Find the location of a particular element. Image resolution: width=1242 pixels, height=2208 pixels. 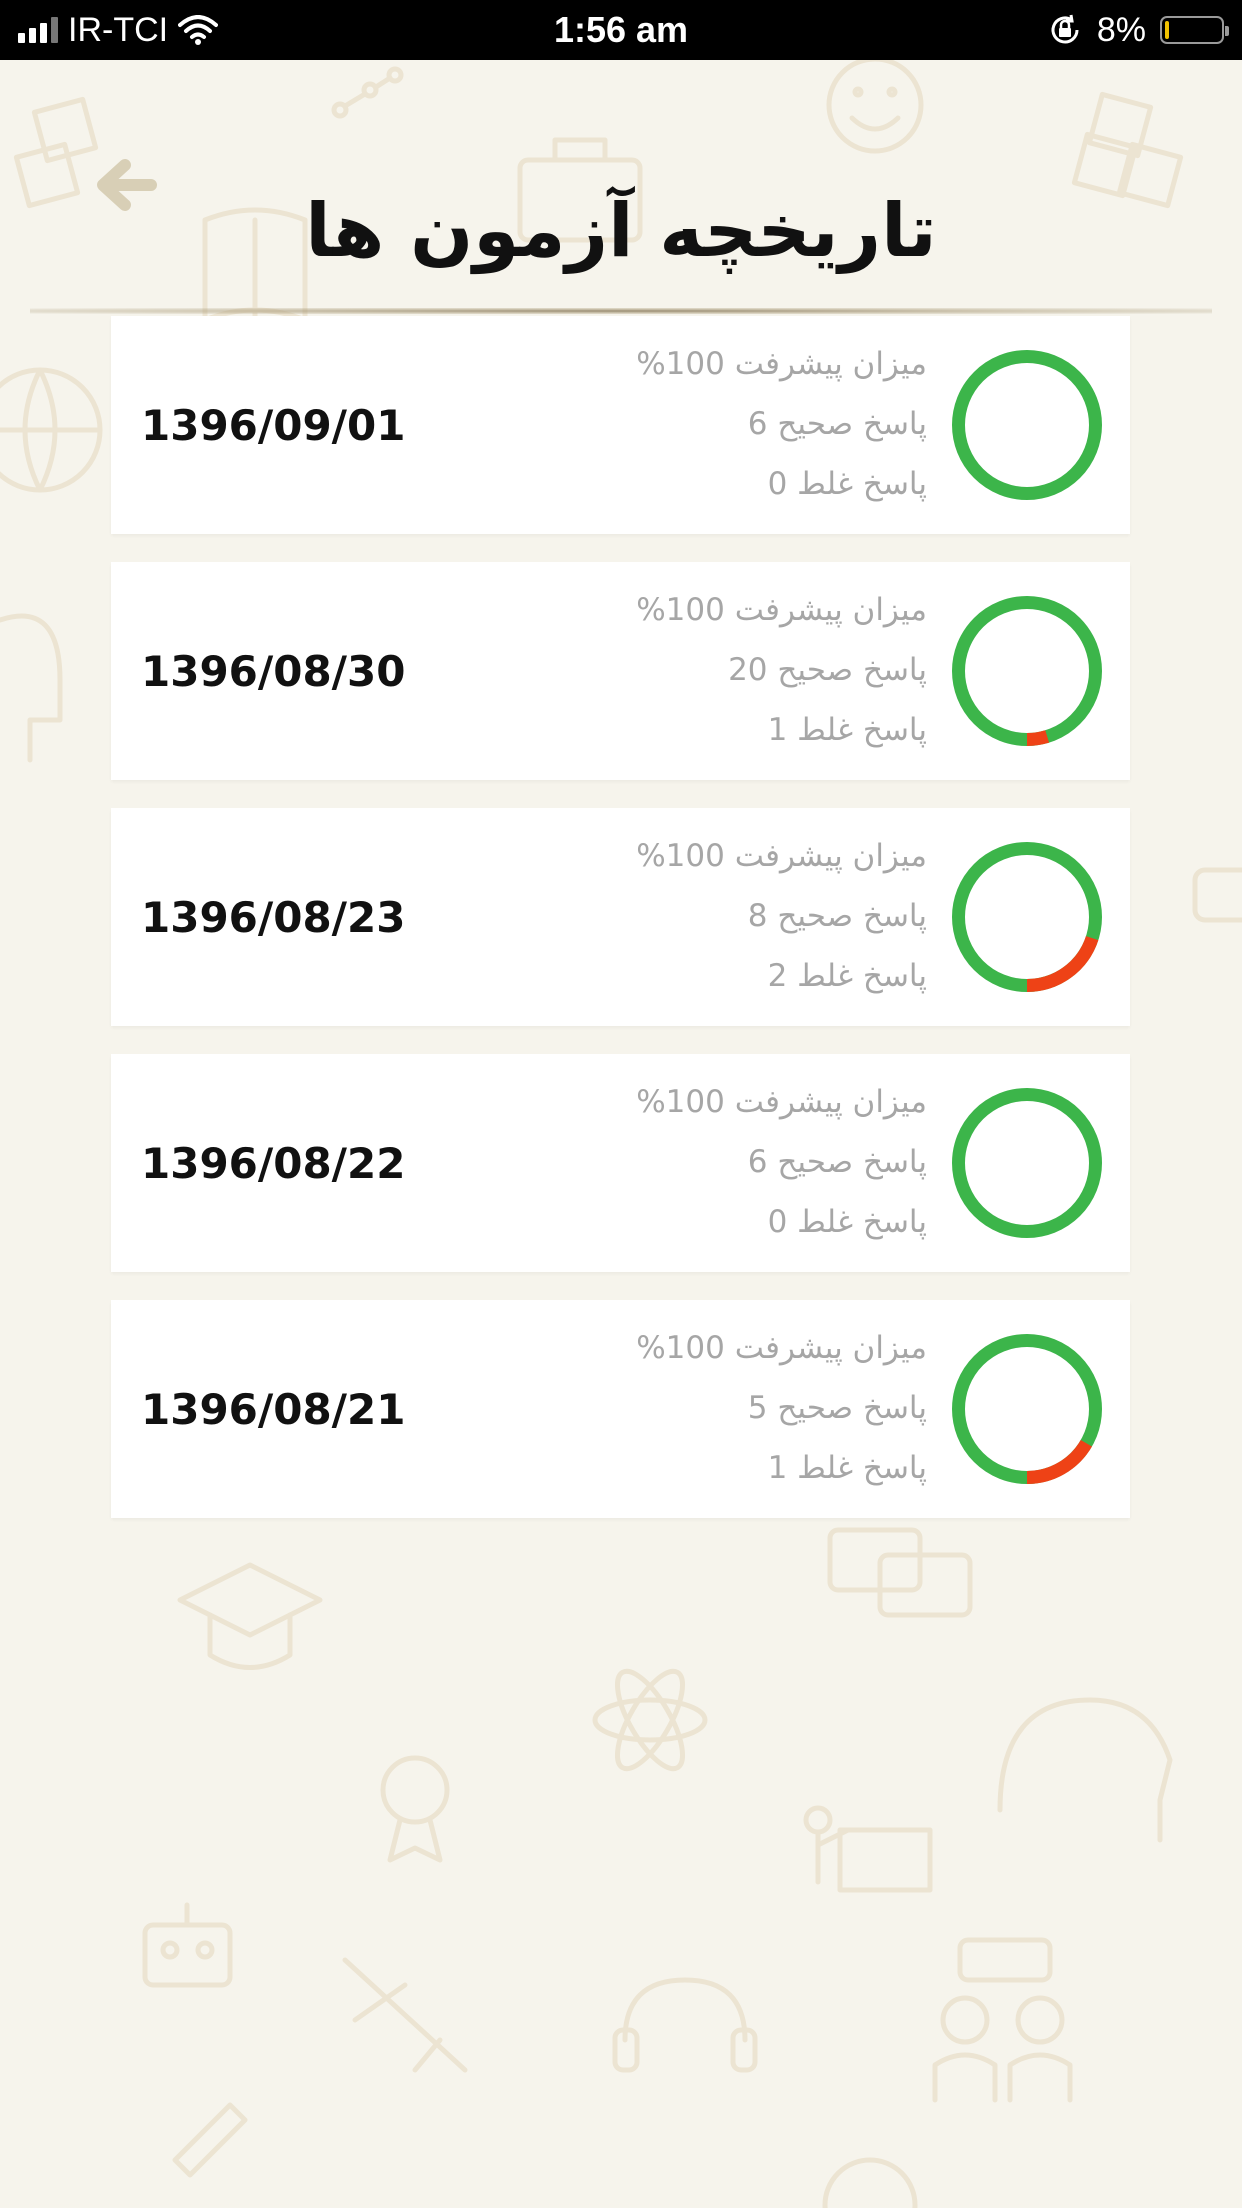

exam-stats: میزان پیشرفت 100% پاسخ صحیح 8 پاسخ غلط 2 is located at coordinates (781, 916).